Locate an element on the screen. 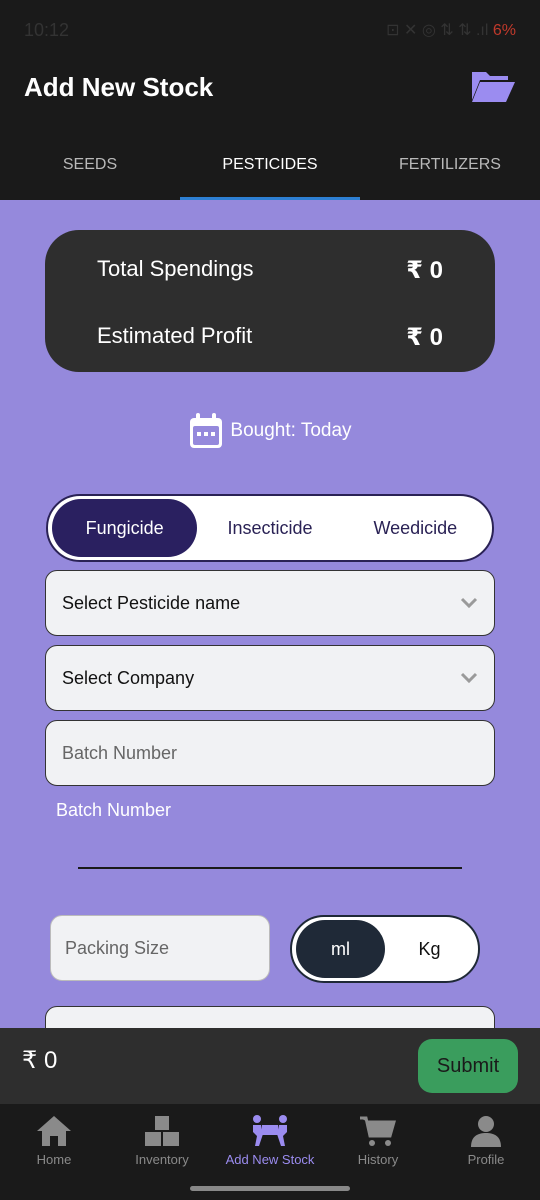 This screenshot has height=1200, width=540. type-option-fungicide: Fungicide is located at coordinates (125, 528).